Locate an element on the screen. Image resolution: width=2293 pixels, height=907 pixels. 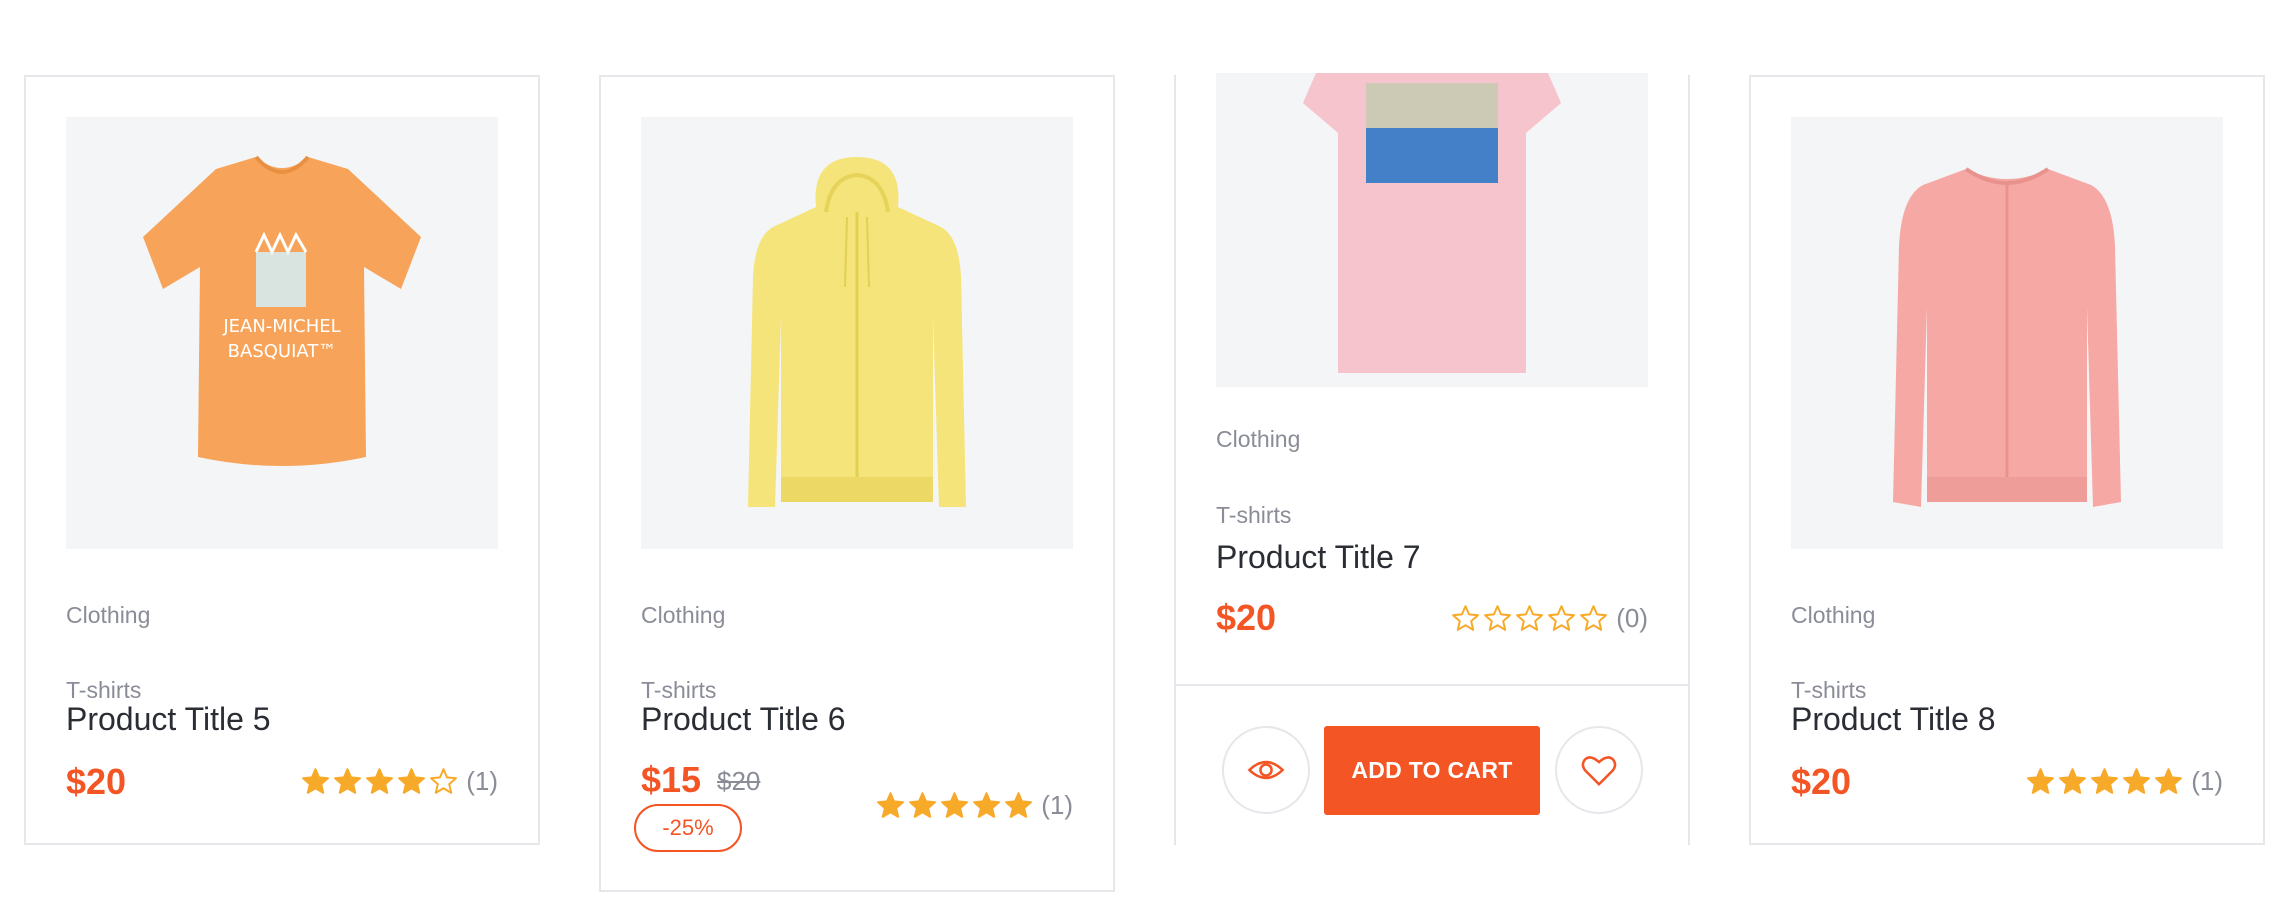
product-title: Product Title 5 is located at coordinates (168, 719).